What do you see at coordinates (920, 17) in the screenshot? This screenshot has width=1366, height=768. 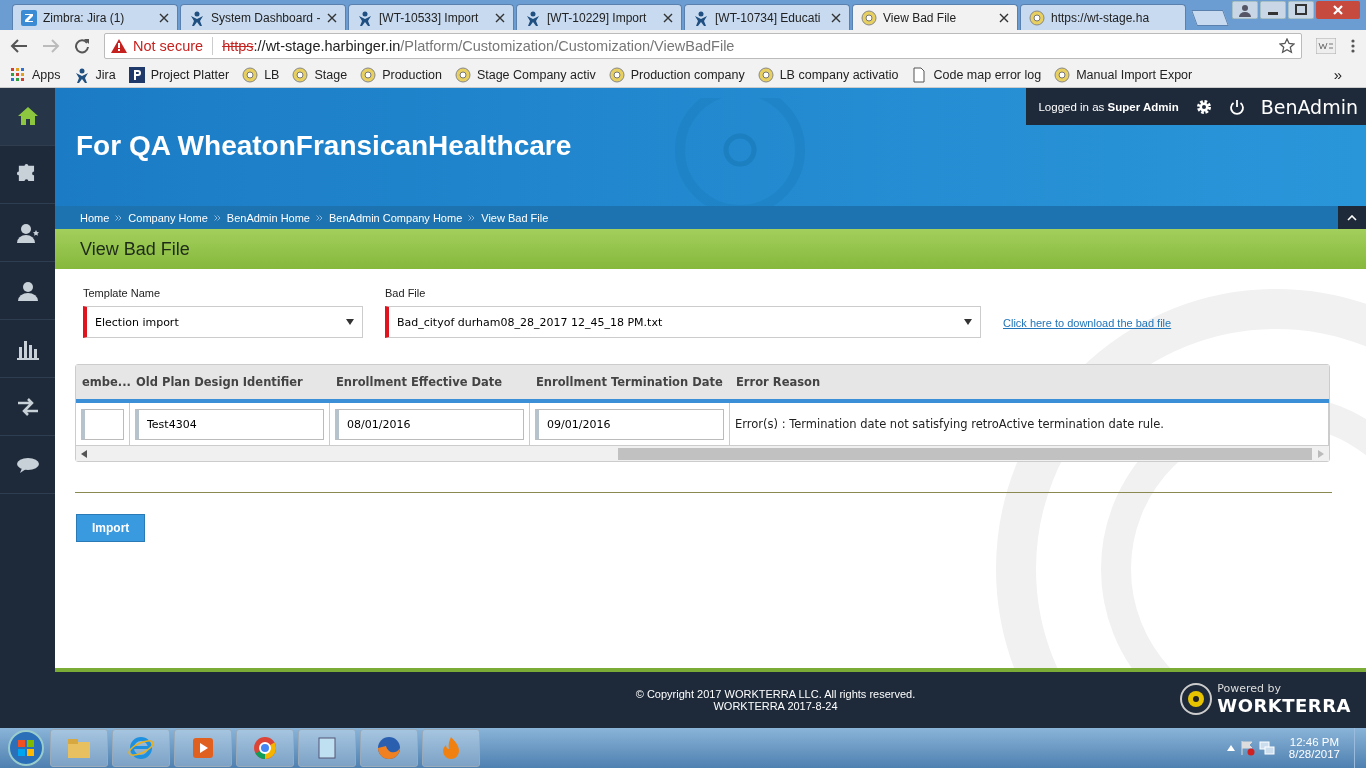 I see `tab-title: View Bad File` at bounding box center [920, 17].